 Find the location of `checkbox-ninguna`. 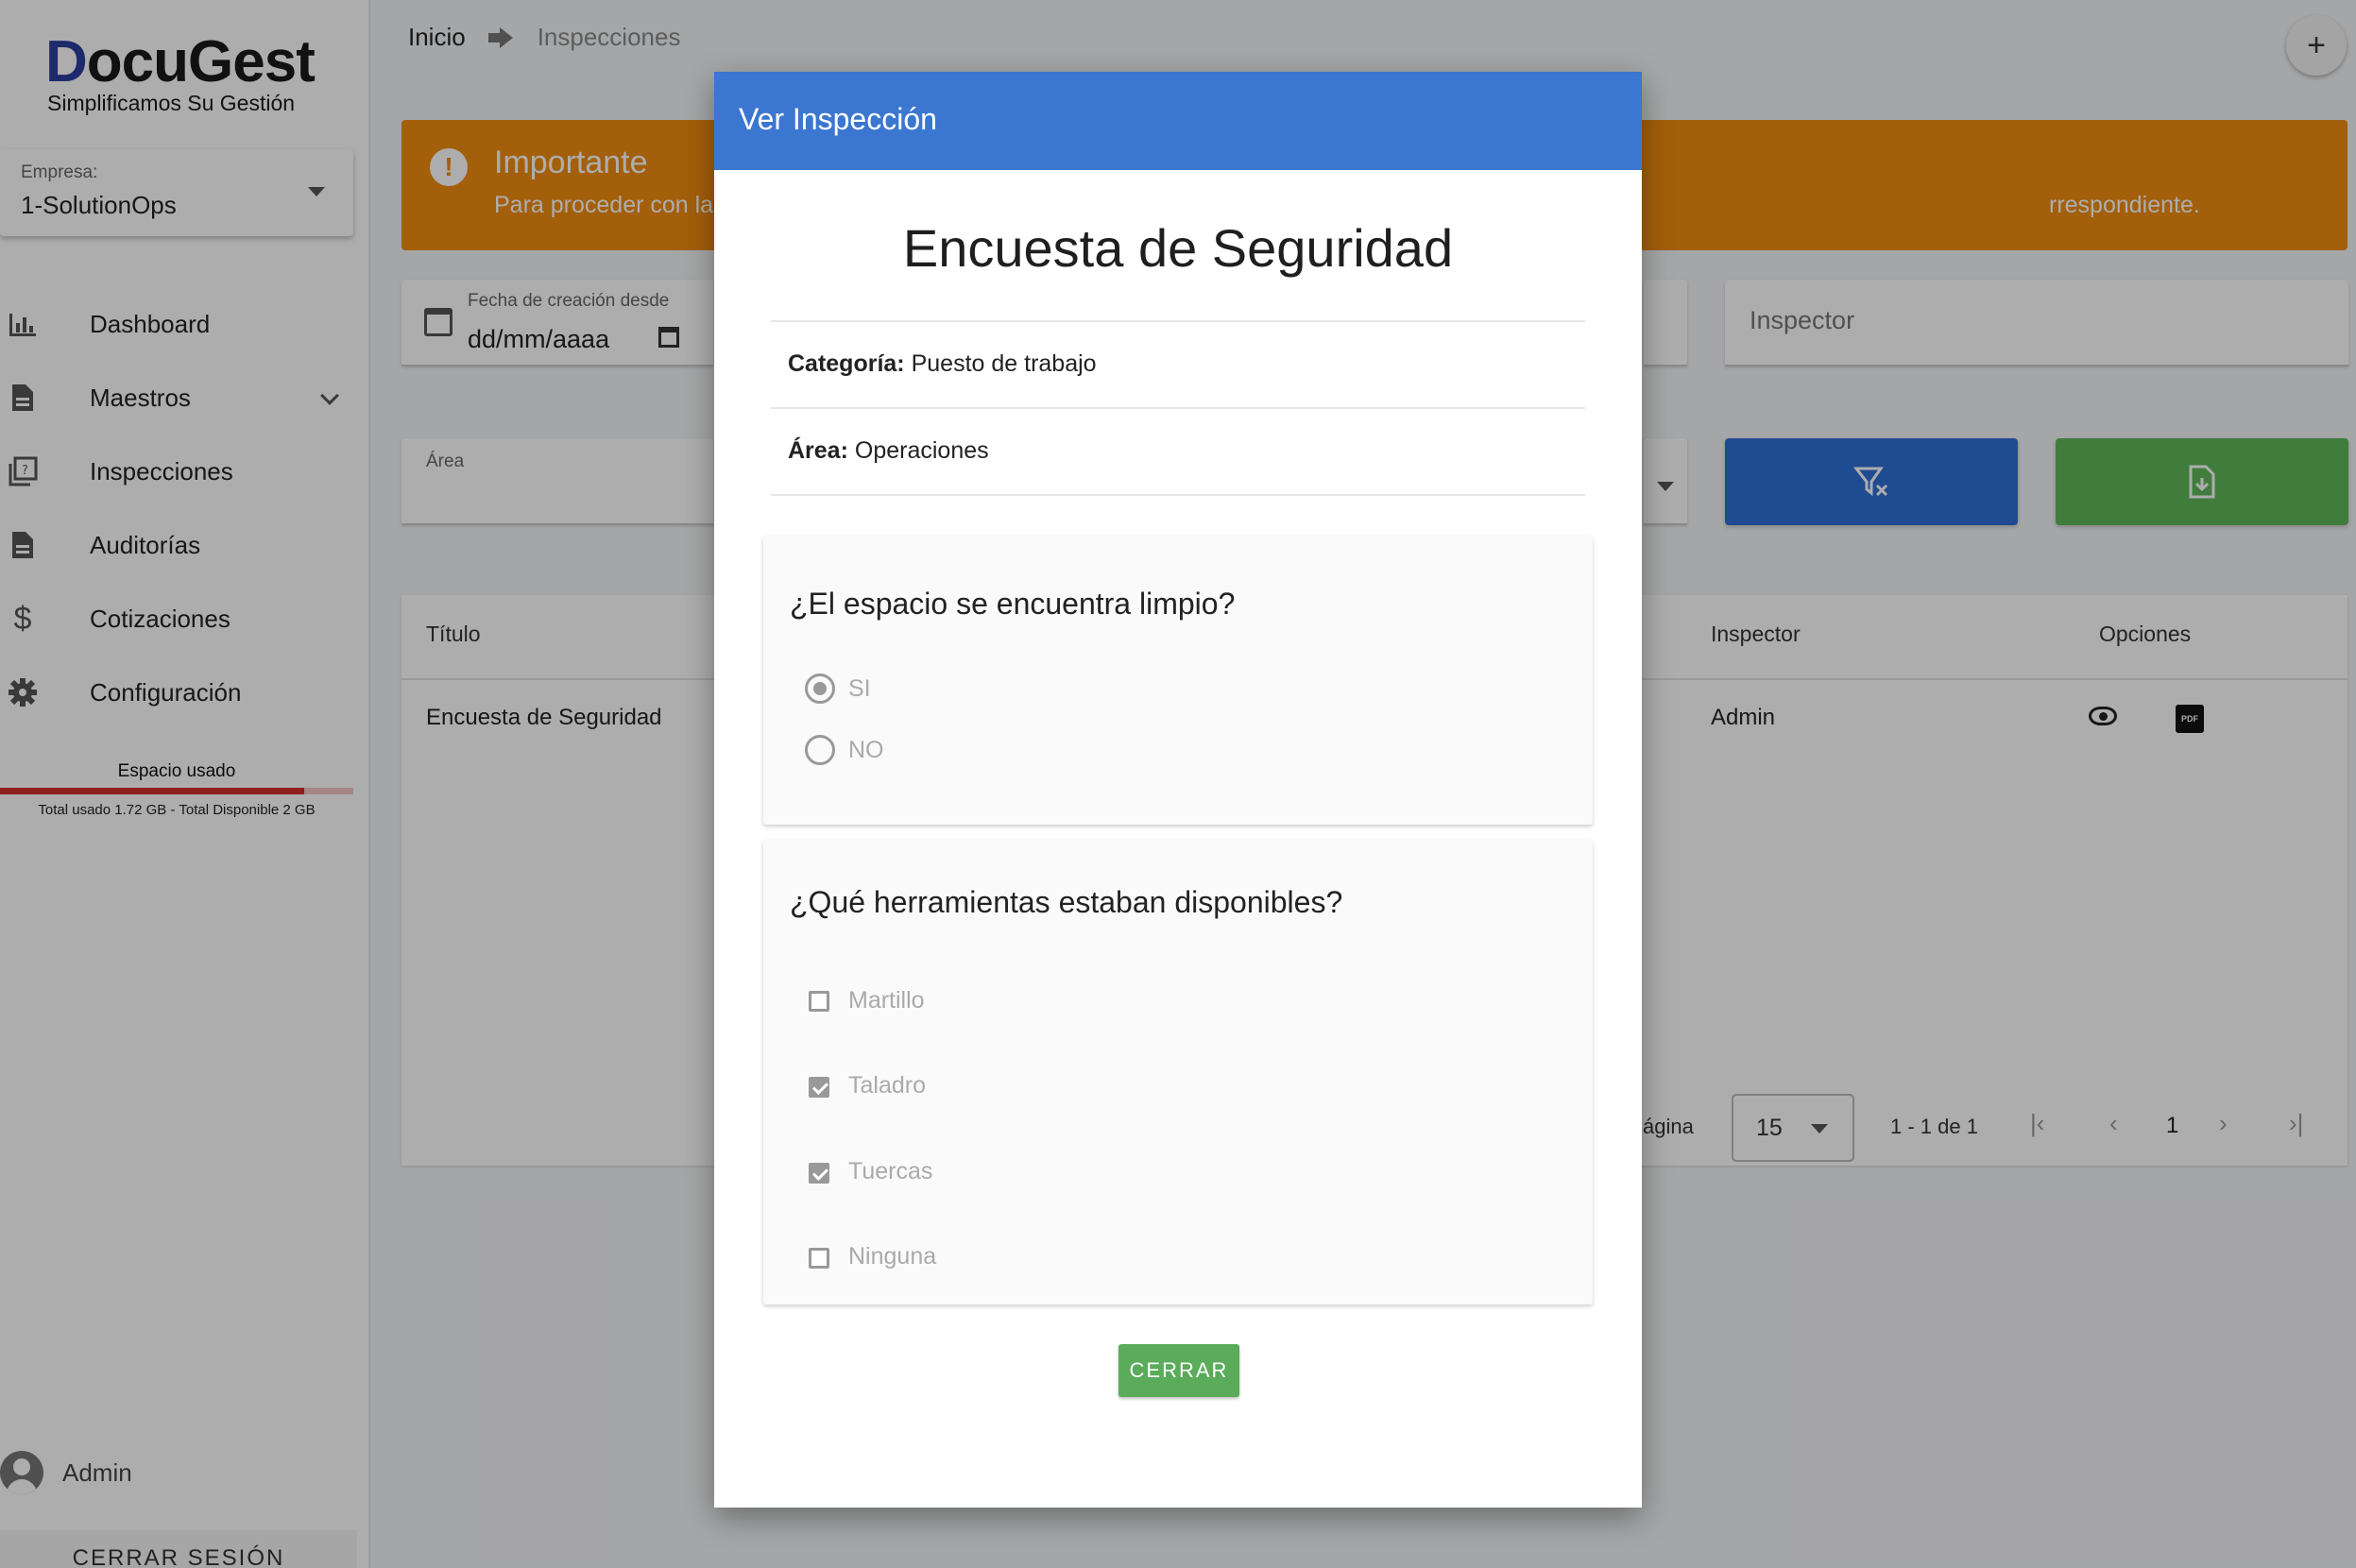

checkbox-ninguna is located at coordinates (819, 1258).